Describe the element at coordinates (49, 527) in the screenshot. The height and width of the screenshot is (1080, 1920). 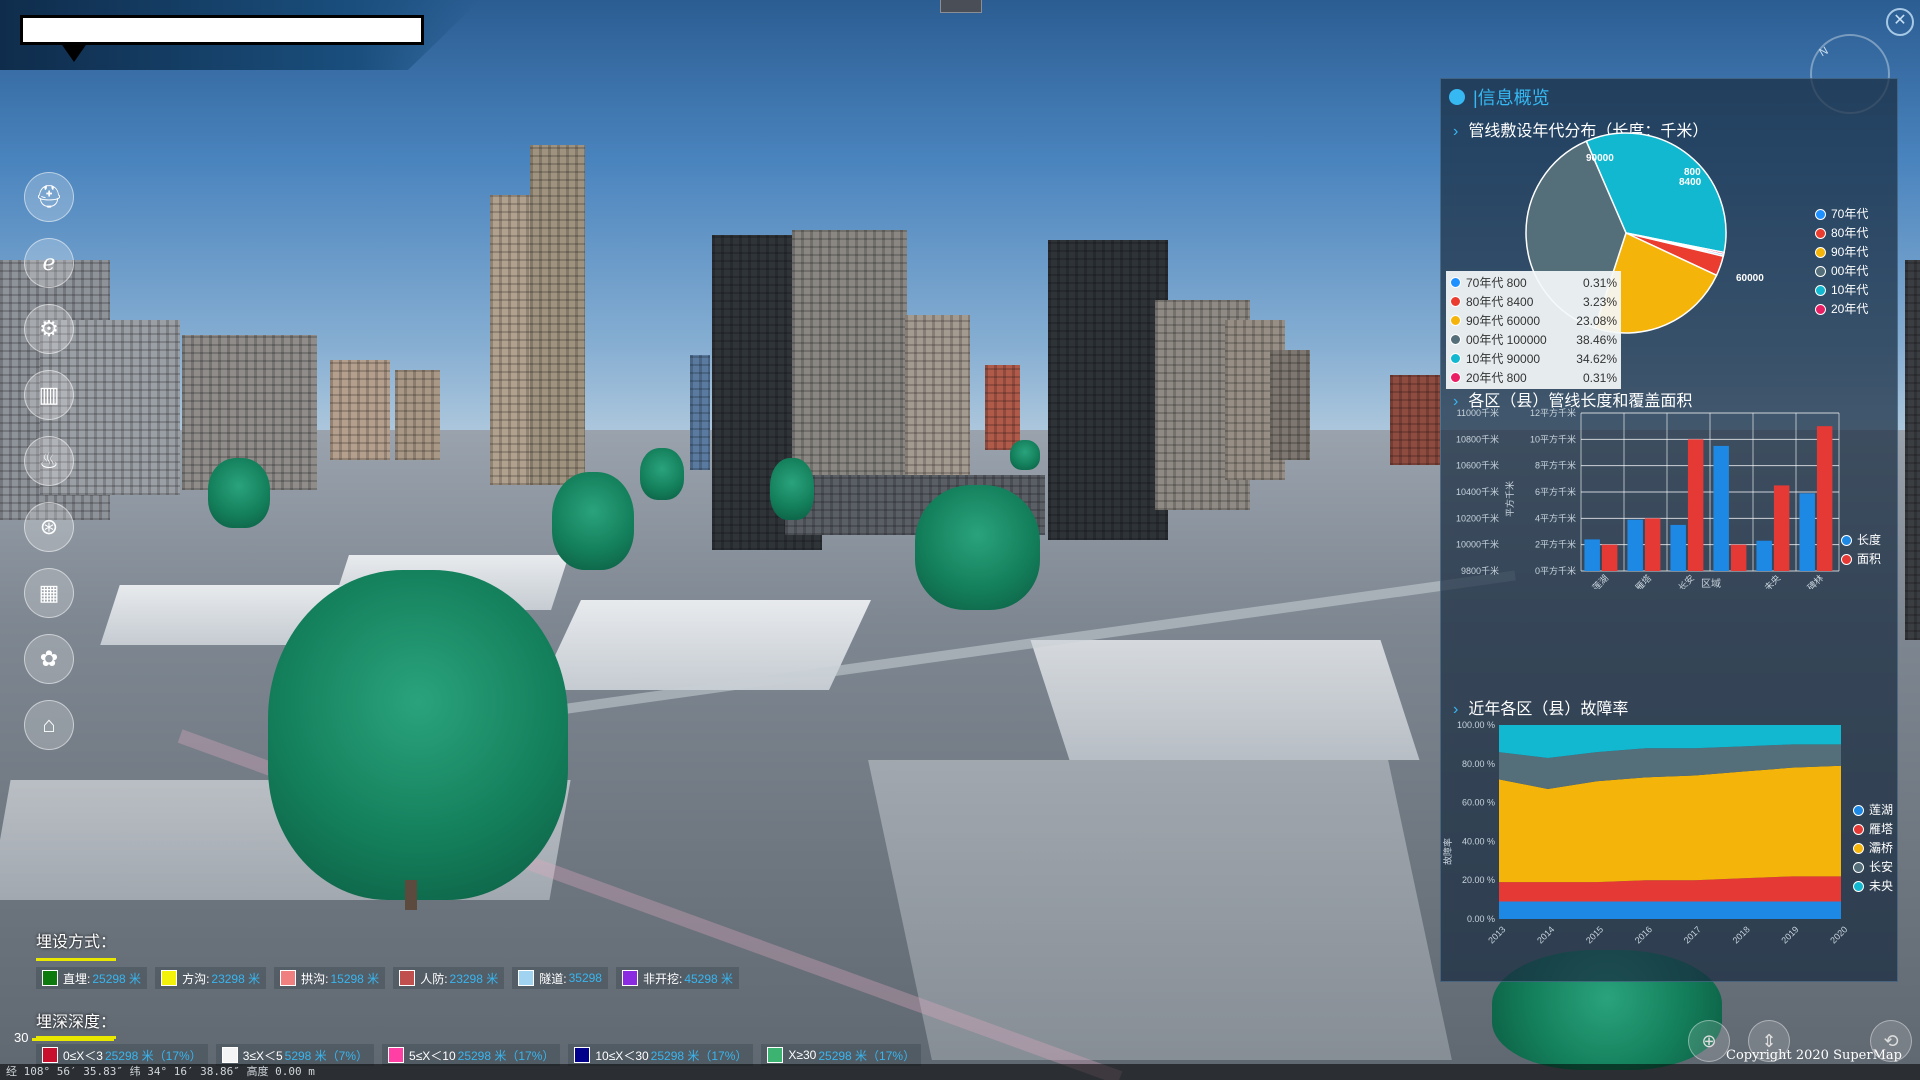
I see `network-tool-button: ⊛` at that location.